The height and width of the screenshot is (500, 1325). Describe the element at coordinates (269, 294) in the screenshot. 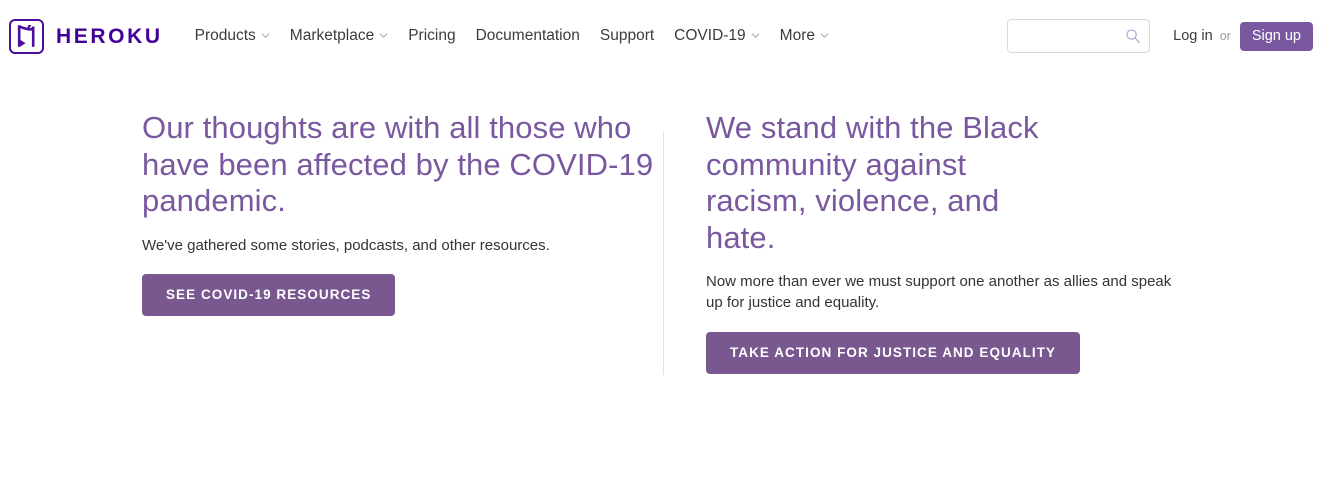

I see `see-covid-19-resources-button: See COVID-19 Resources` at that location.